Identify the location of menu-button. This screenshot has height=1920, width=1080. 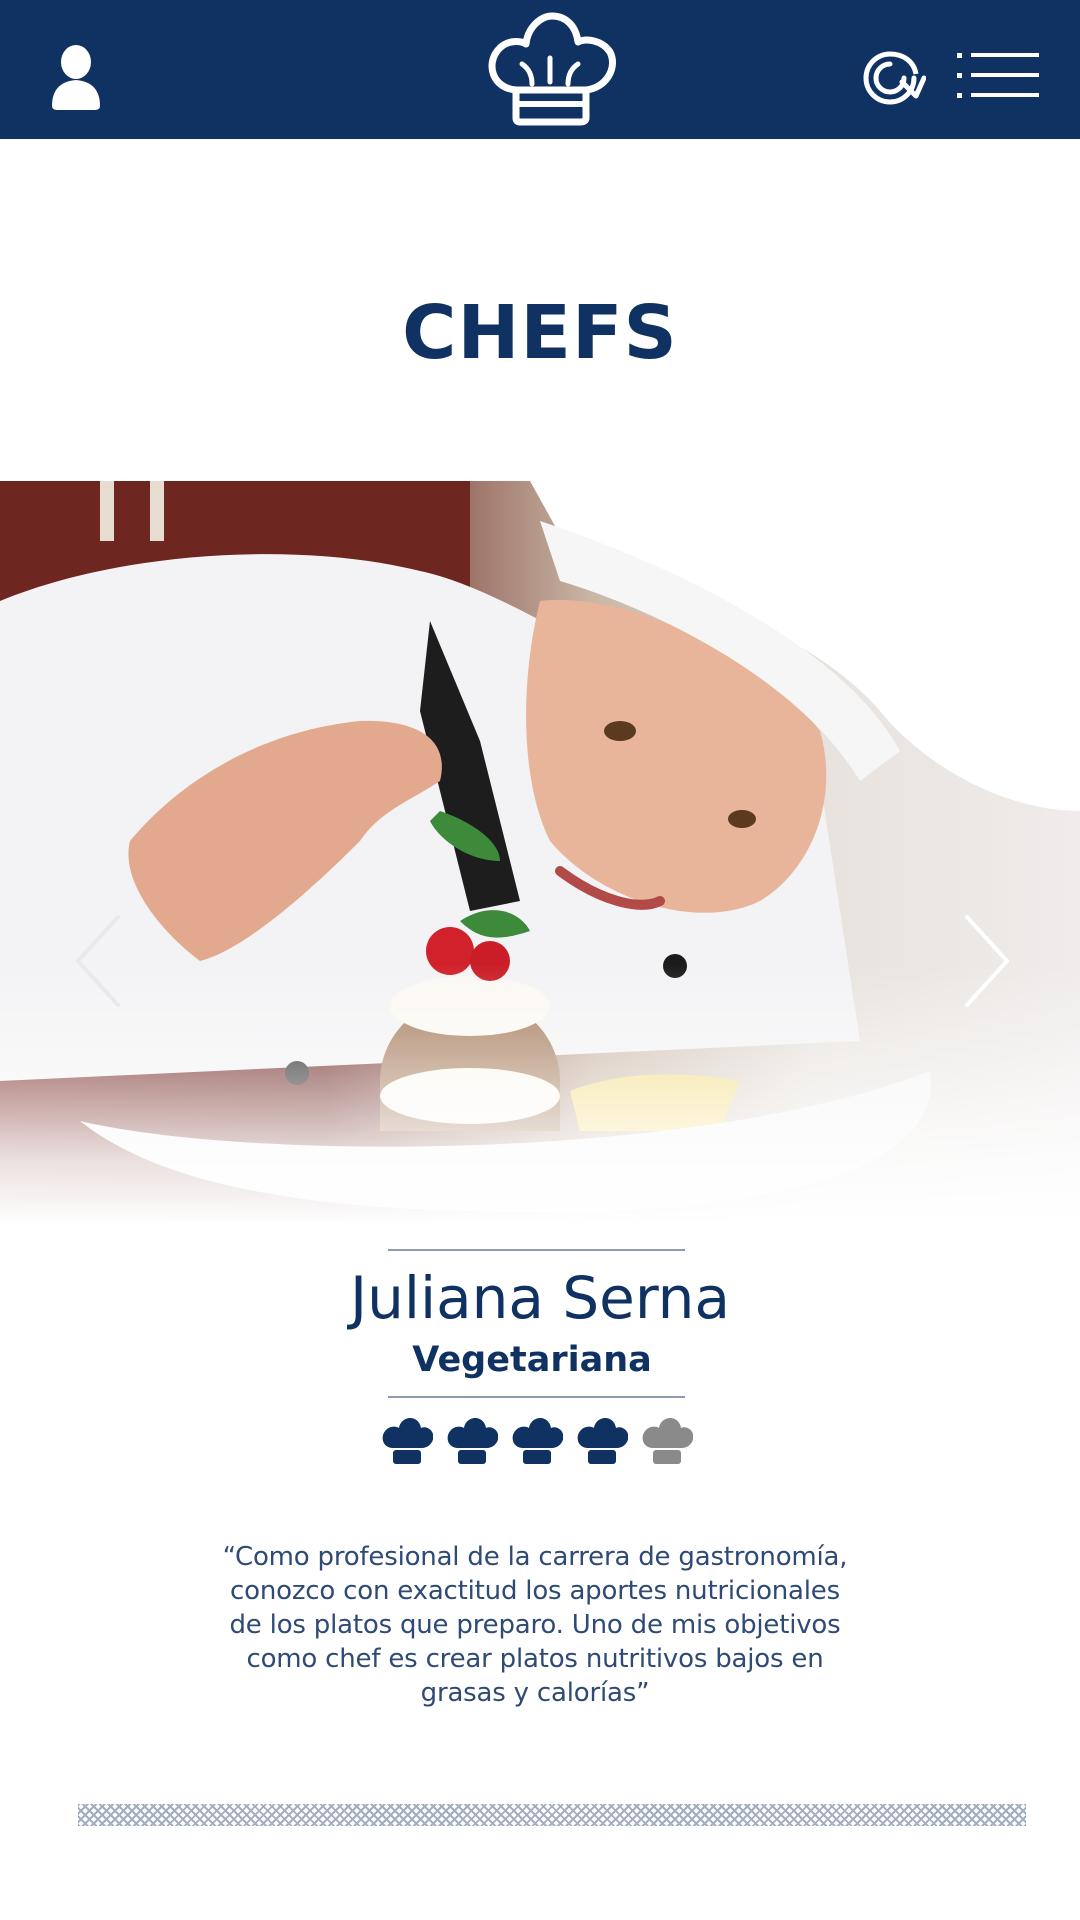
(999, 76).